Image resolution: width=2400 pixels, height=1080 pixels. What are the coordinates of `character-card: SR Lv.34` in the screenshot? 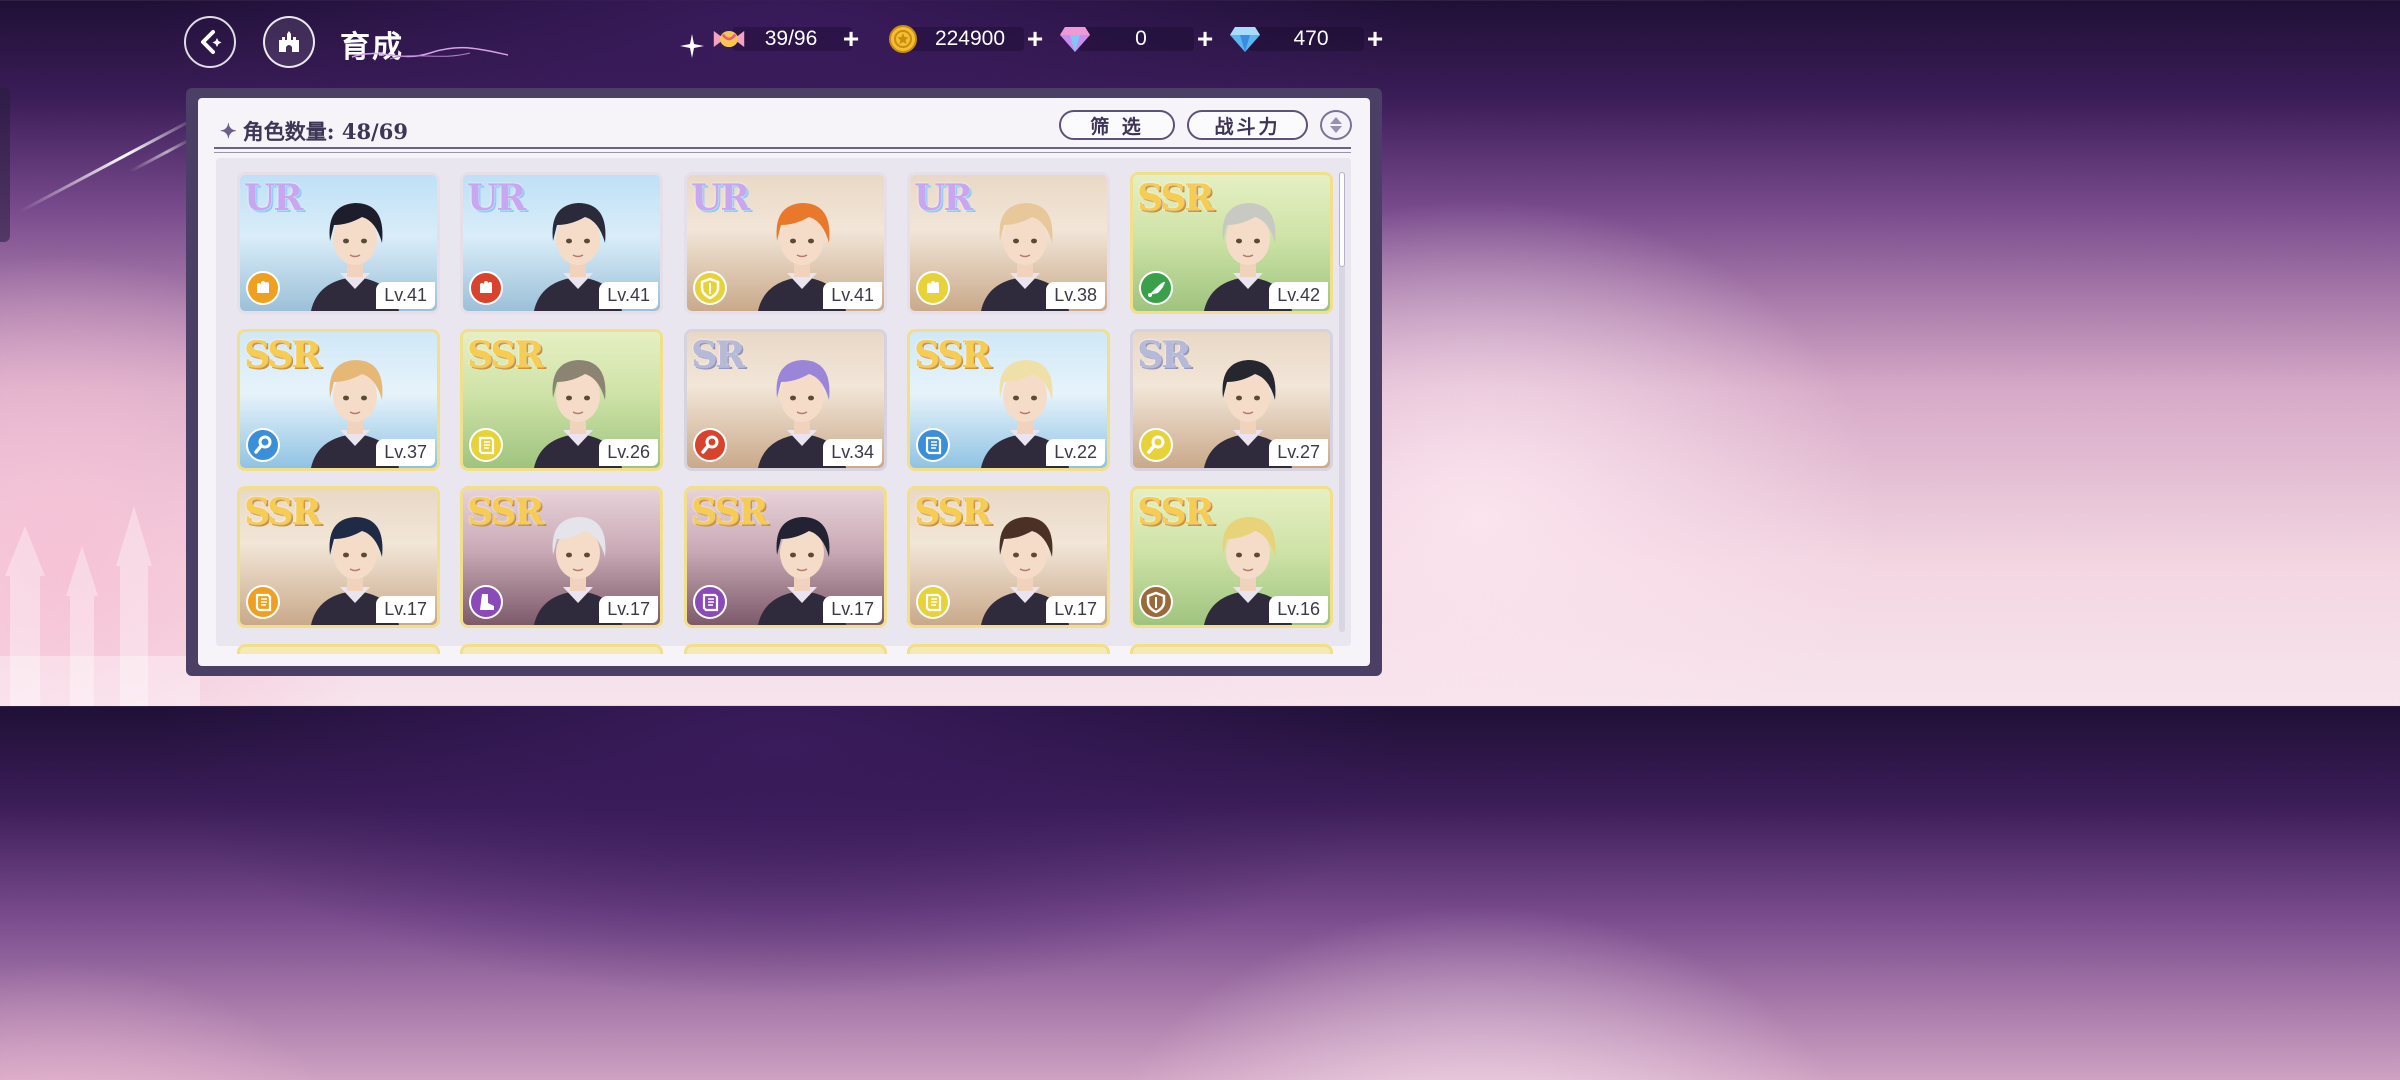 It's located at (785, 400).